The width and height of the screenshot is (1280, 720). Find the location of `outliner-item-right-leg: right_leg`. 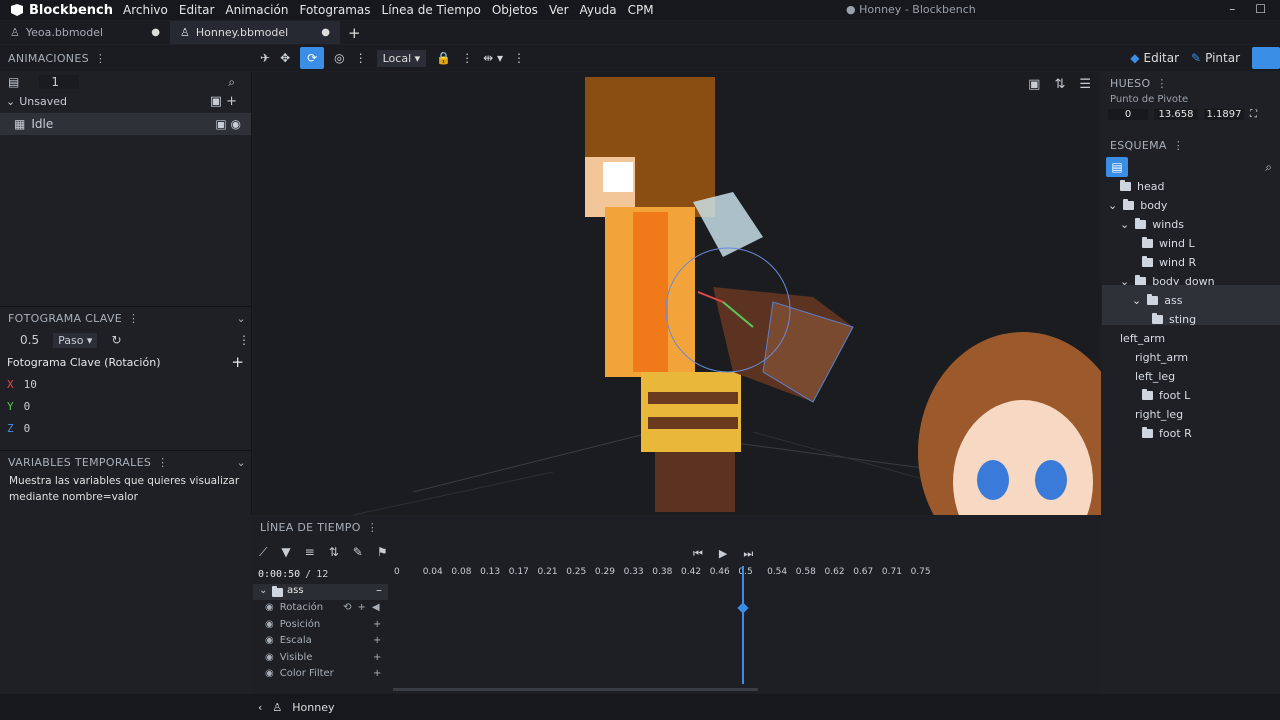

outliner-item-right-leg: right_leg is located at coordinates (1159, 414).